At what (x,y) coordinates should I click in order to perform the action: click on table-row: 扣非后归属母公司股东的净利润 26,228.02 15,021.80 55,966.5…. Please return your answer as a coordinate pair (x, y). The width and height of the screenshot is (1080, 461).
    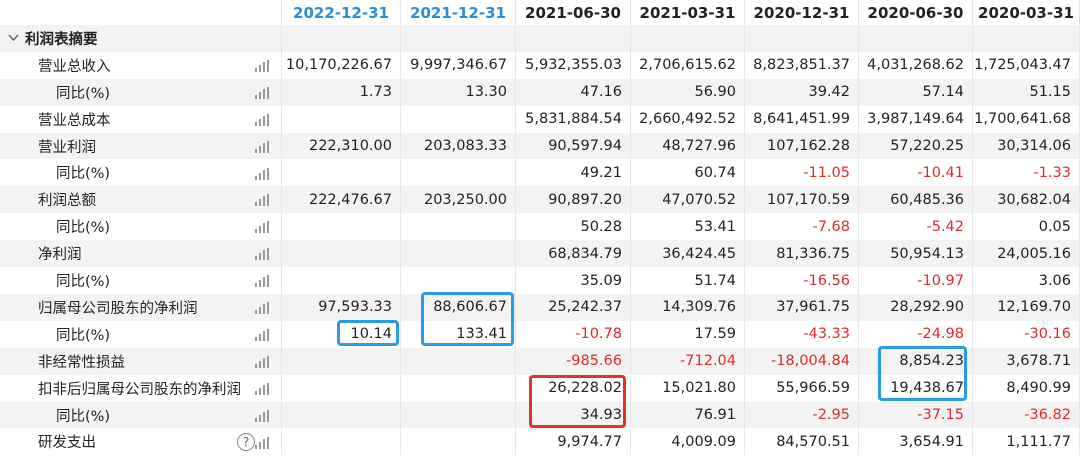
    Looking at the image, I should click on (540, 388).